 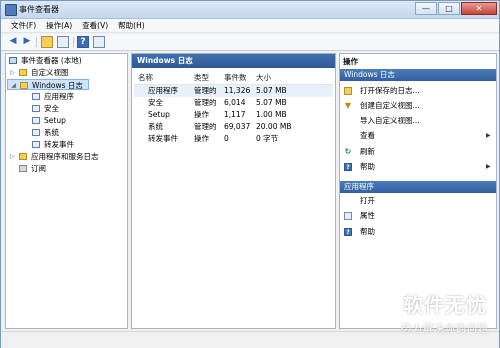 What do you see at coordinates (66, 168) in the screenshot?
I see `tree-item-subscriptions: 订阅` at bounding box center [66, 168].